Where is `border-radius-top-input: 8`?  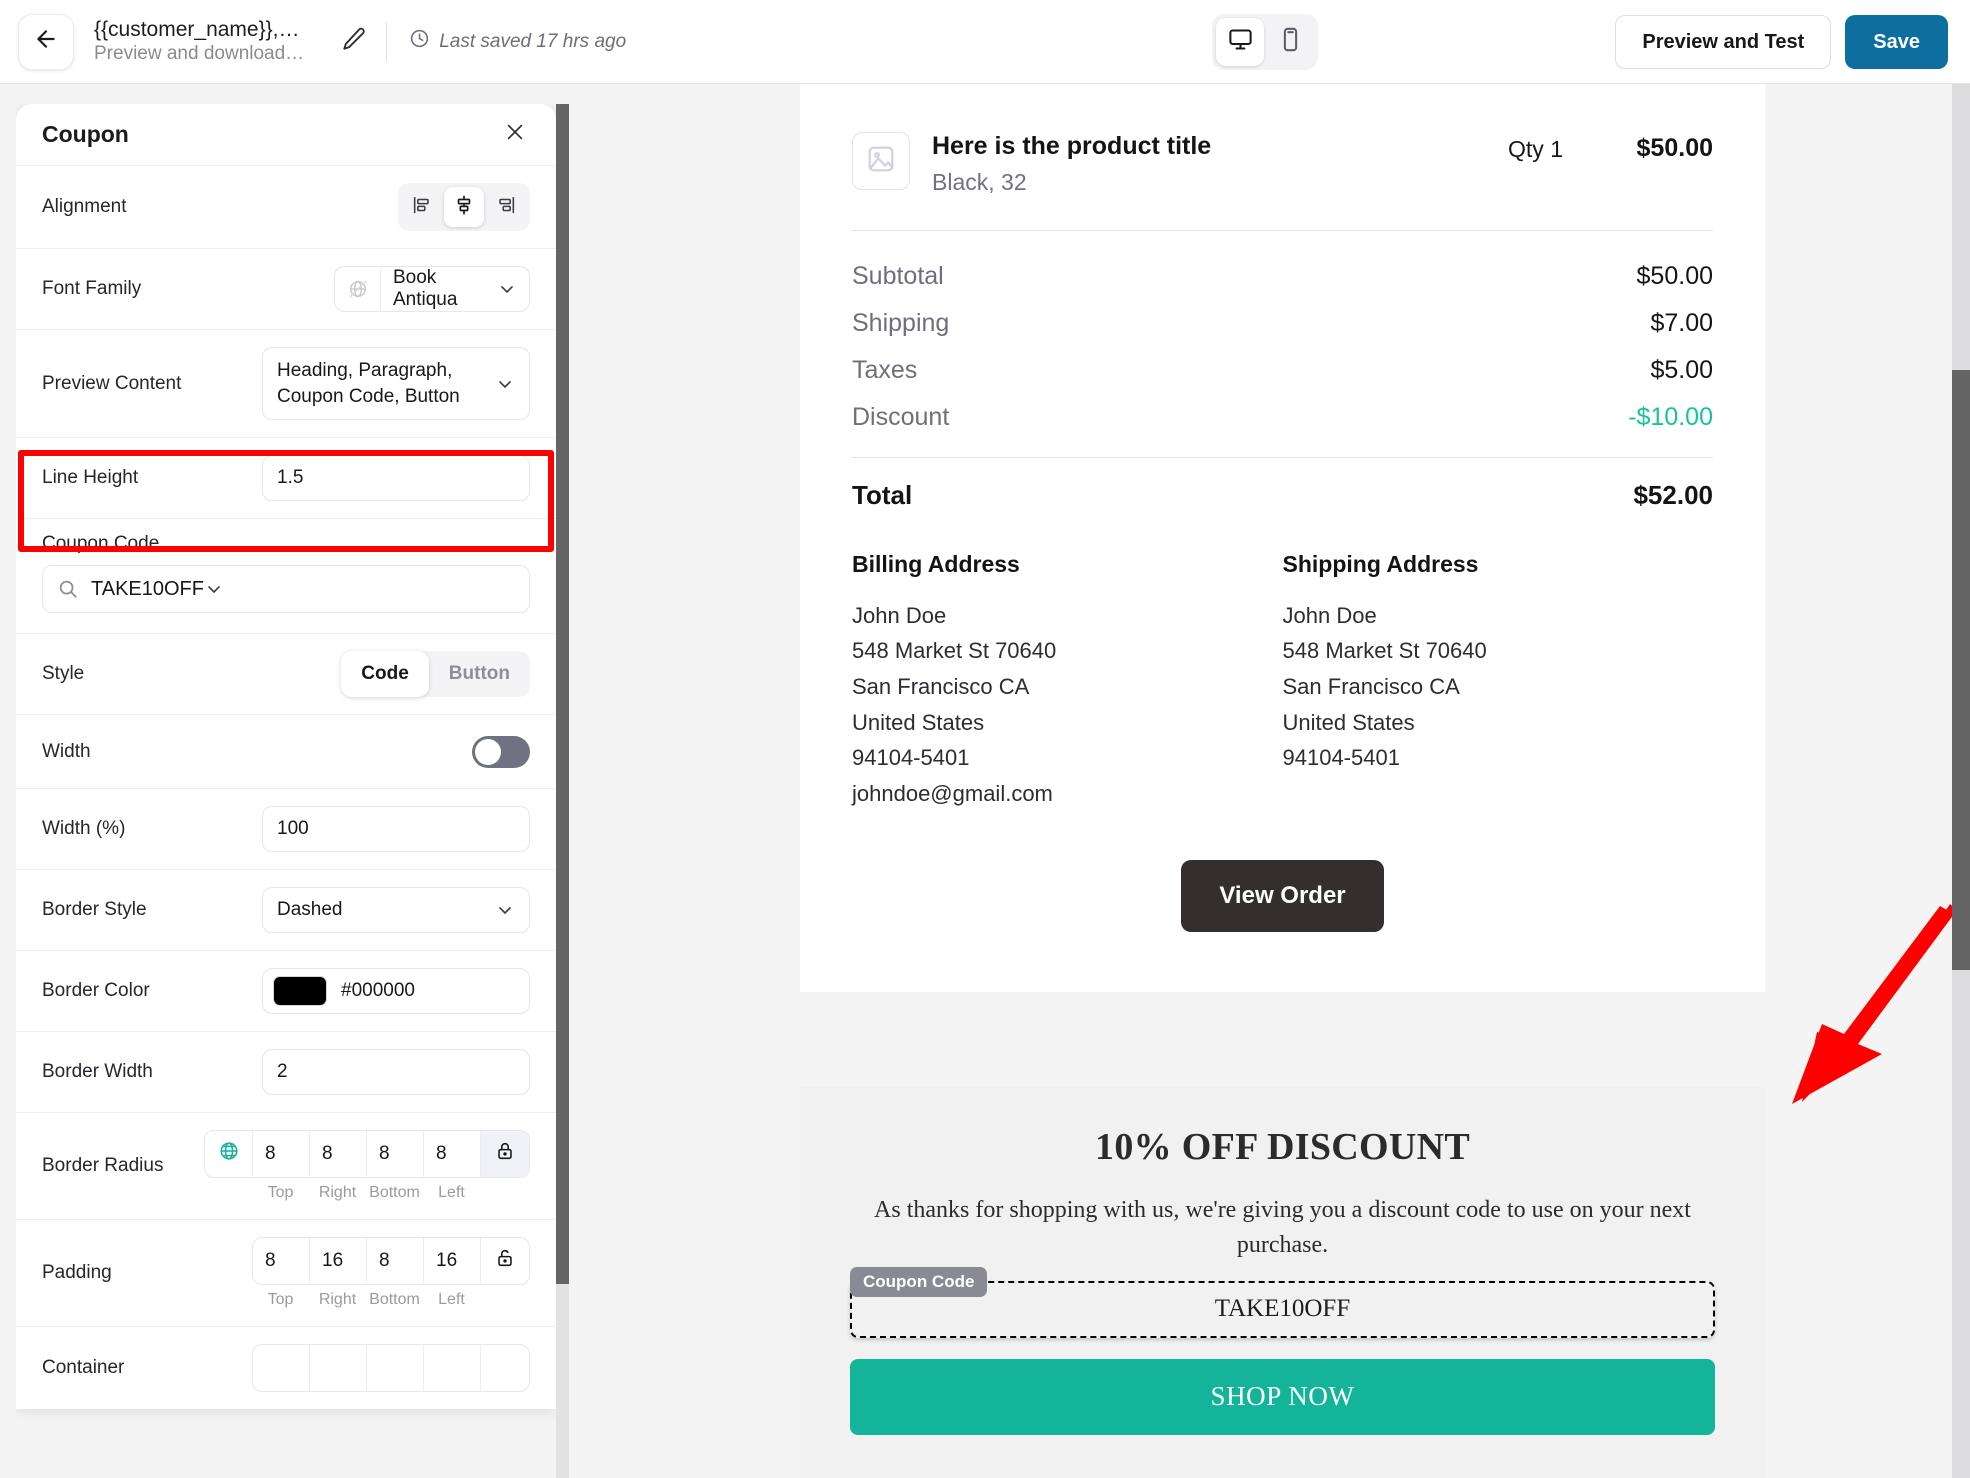
border-radius-top-input: 8 is located at coordinates (281, 1154).